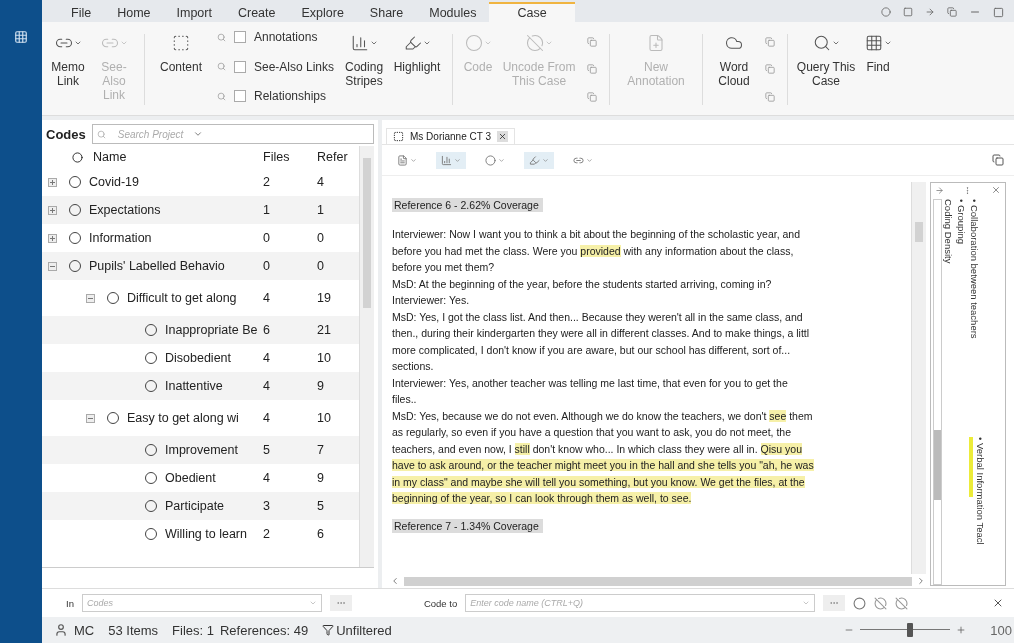 This screenshot has width=1014, height=643. Describe the element at coordinates (181, 69) in the screenshot. I see `ribbon-button: Content` at that location.